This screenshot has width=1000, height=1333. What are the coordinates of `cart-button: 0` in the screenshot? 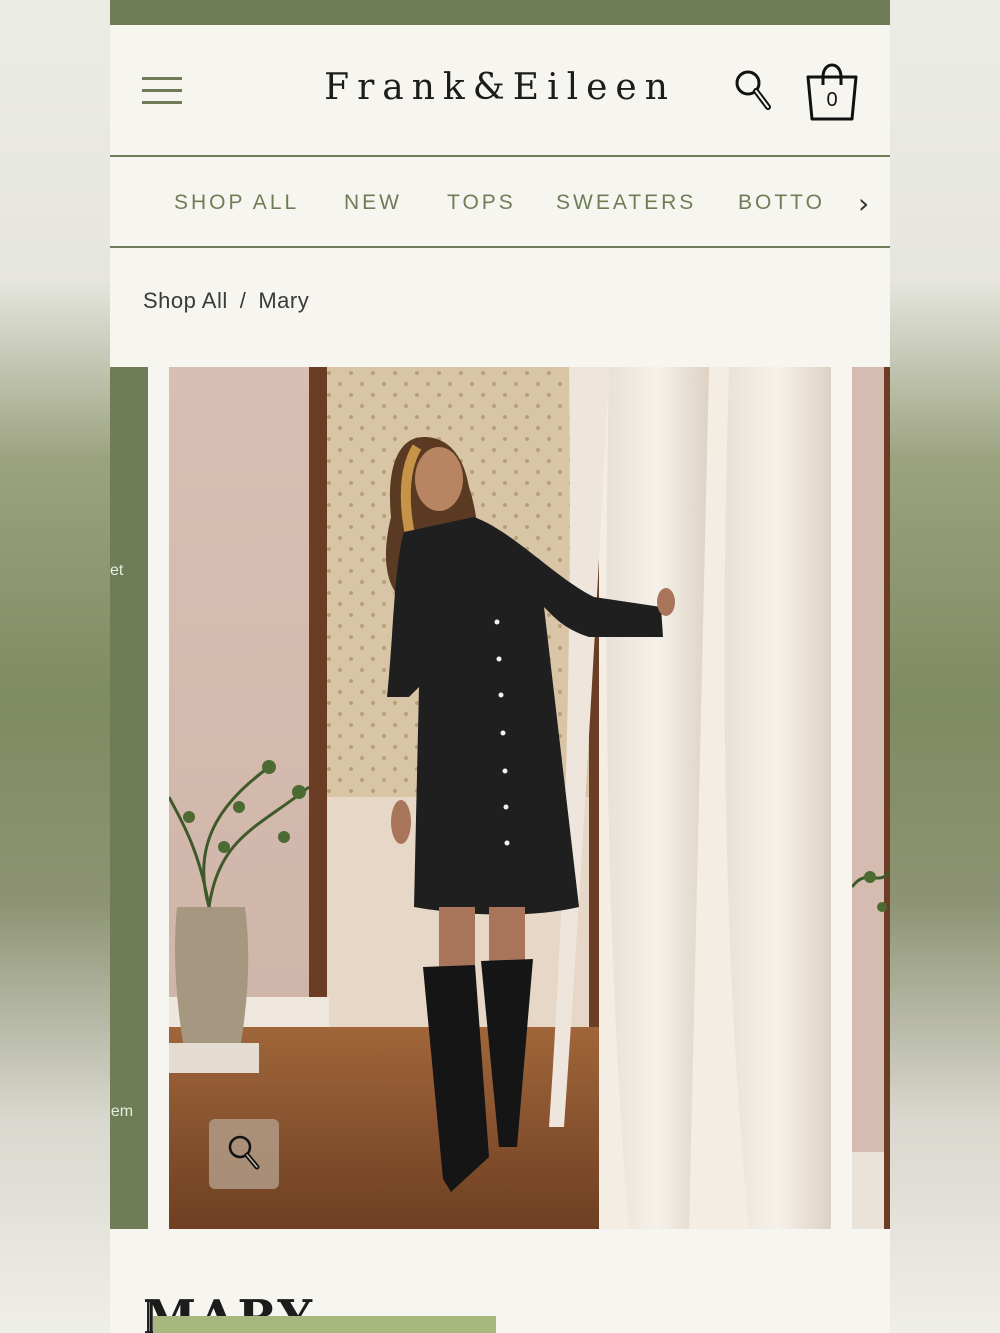 It's located at (832, 90).